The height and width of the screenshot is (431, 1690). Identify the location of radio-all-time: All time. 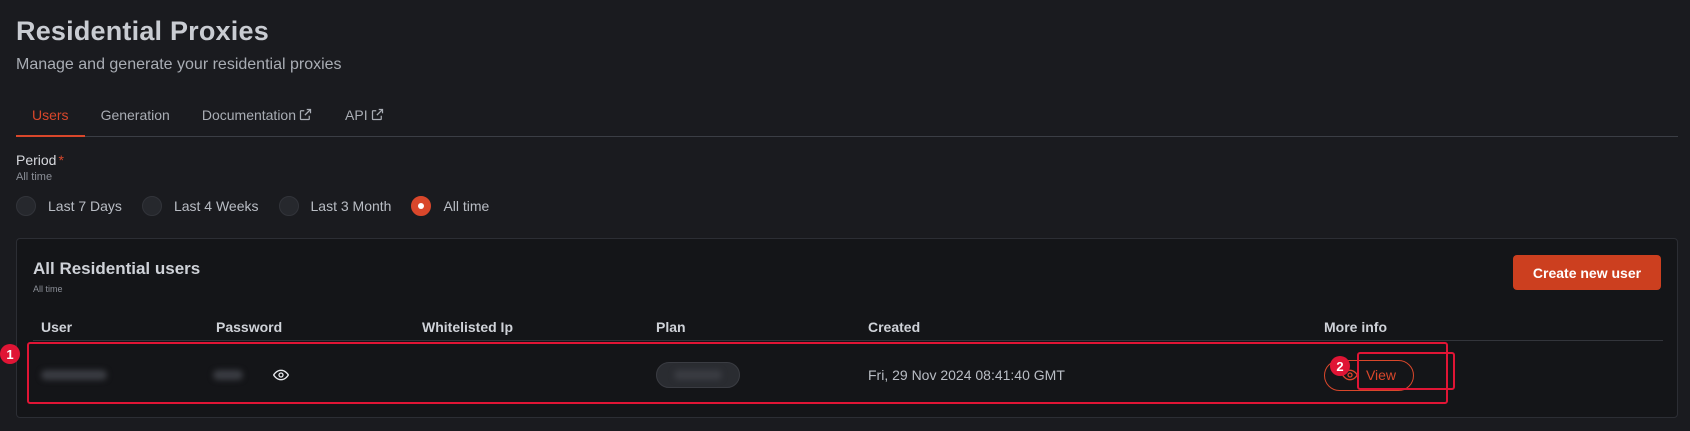
(450, 206).